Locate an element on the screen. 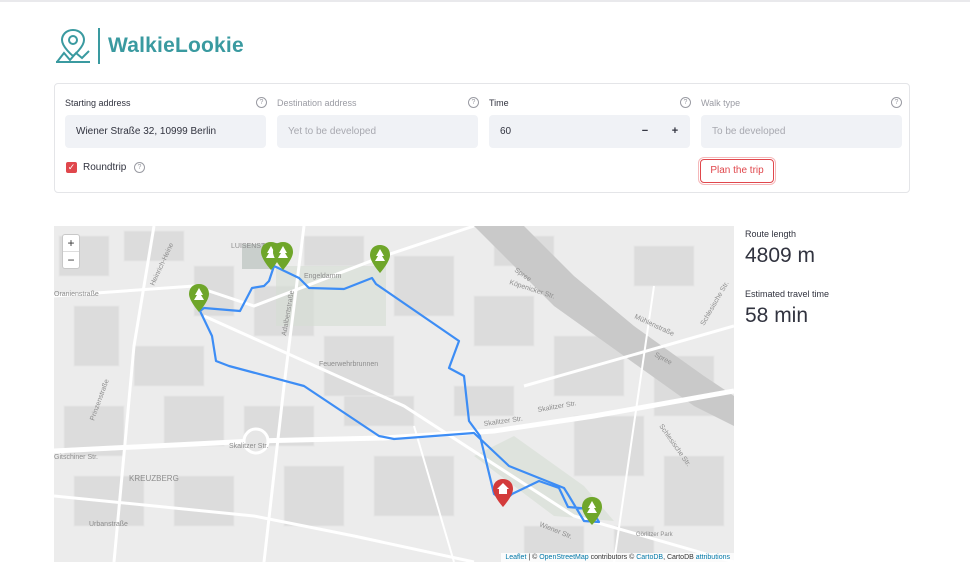  app-title: WalkieLookie is located at coordinates (176, 45).